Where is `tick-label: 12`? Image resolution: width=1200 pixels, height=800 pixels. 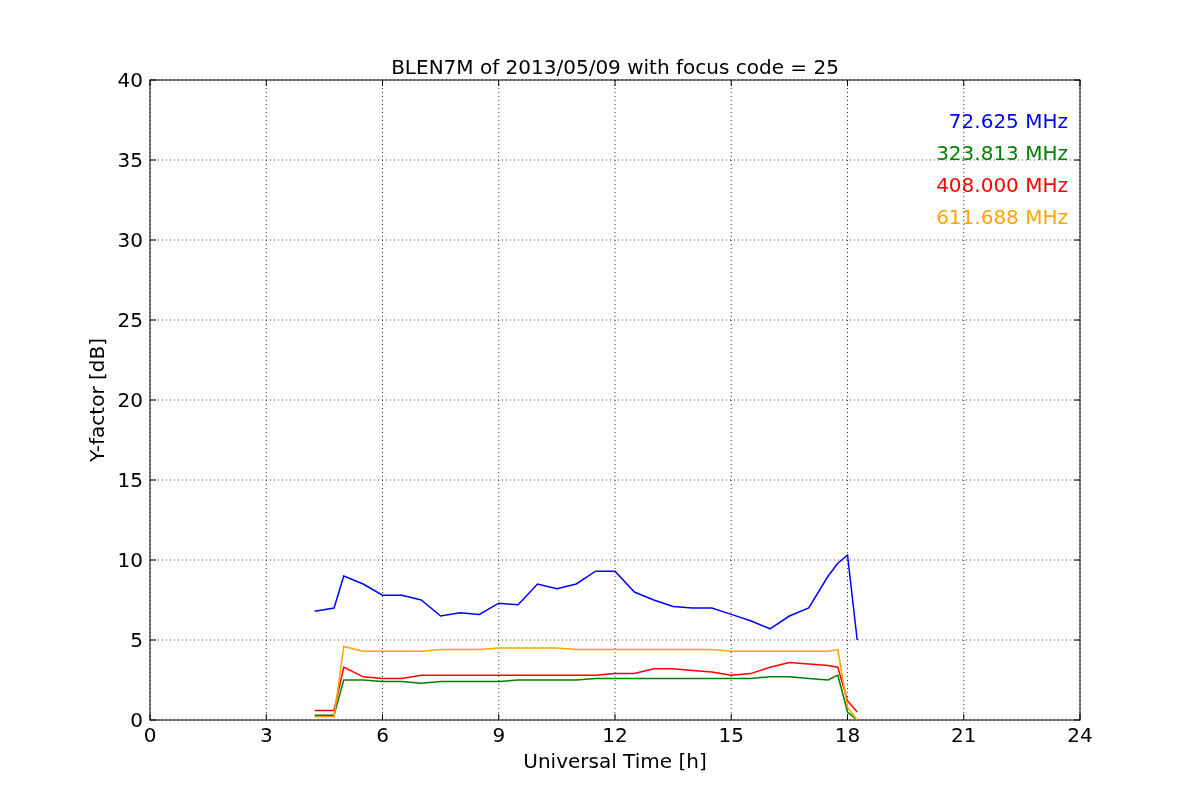
tick-label: 12 is located at coordinates (615, 735).